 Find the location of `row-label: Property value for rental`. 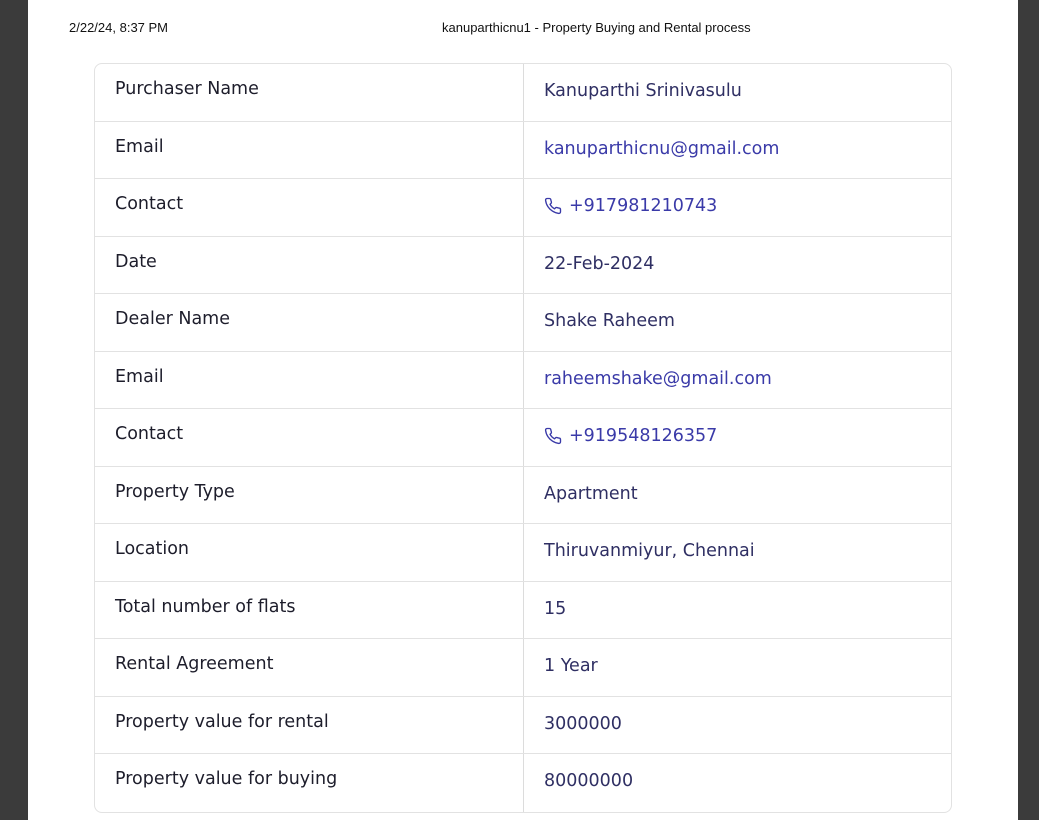

row-label: Property value for rental is located at coordinates (309, 724).